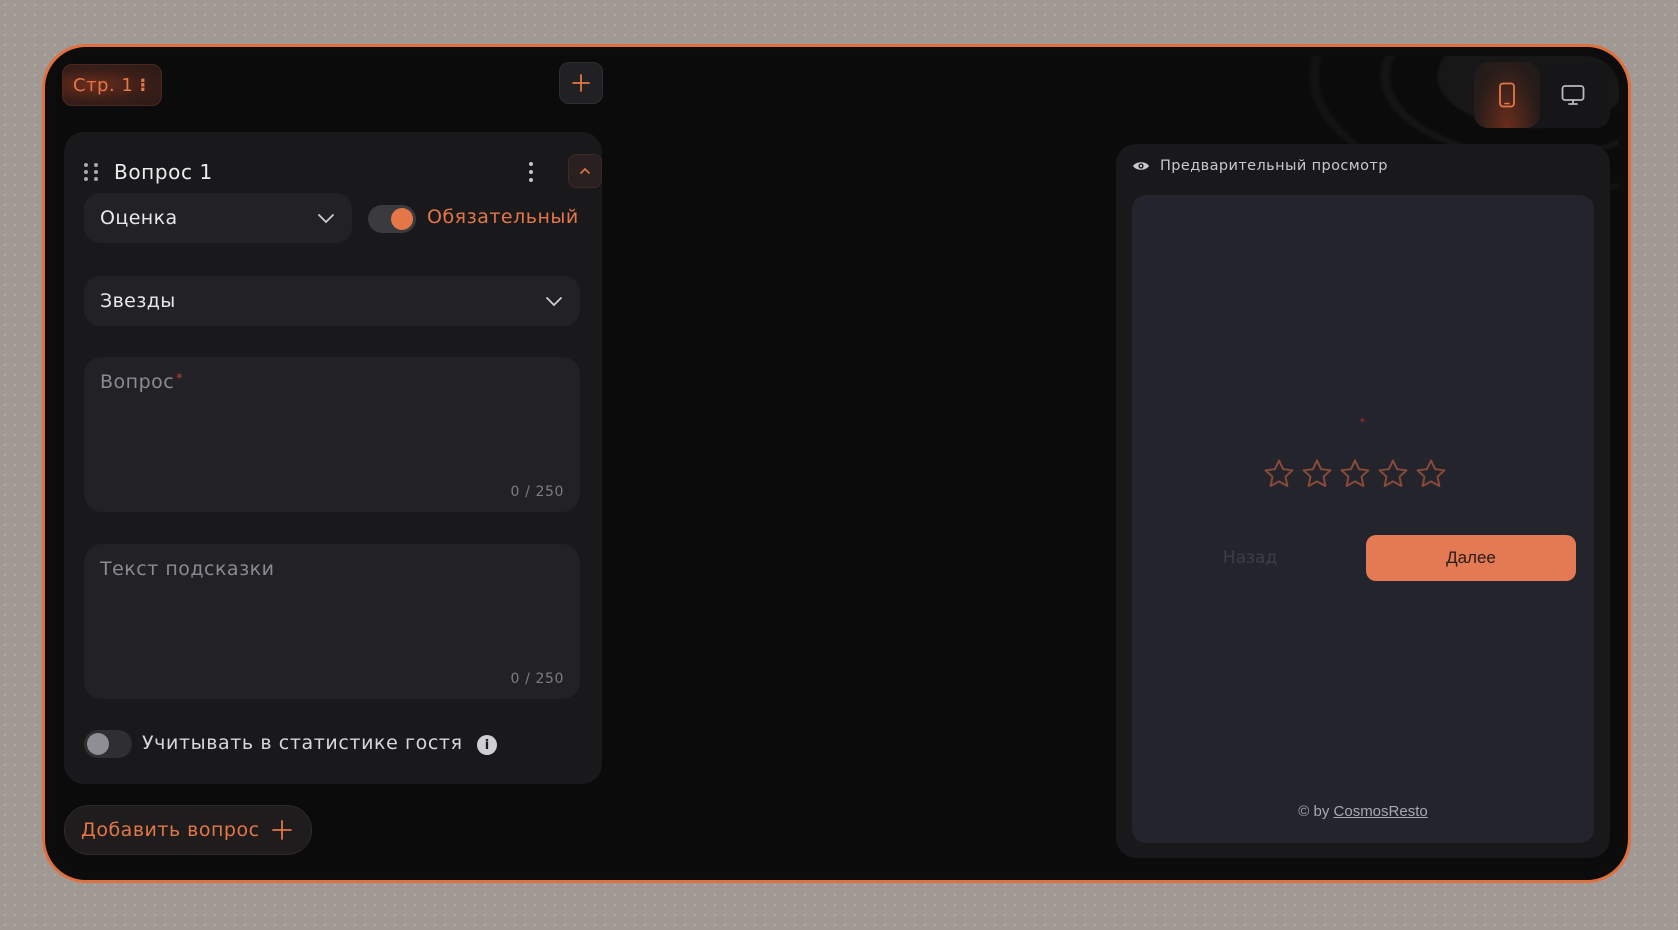 Image resolution: width=1678 pixels, height=930 pixels. I want to click on preview-footer: © by CosmosResto, so click(1363, 811).